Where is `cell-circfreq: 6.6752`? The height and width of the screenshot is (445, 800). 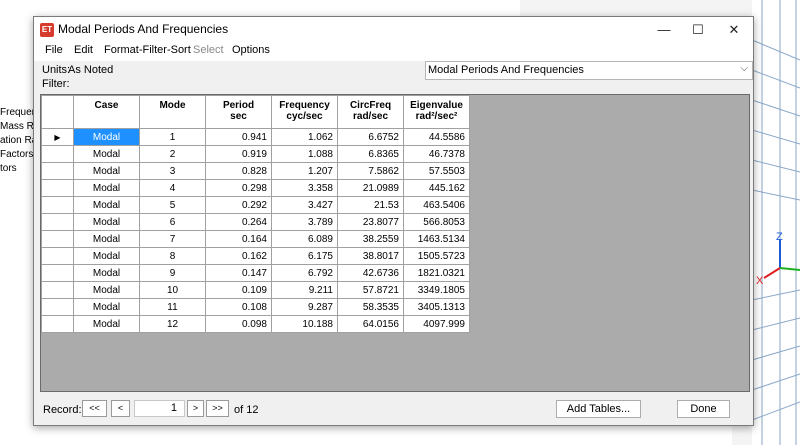 cell-circfreq: 6.6752 is located at coordinates (370, 137).